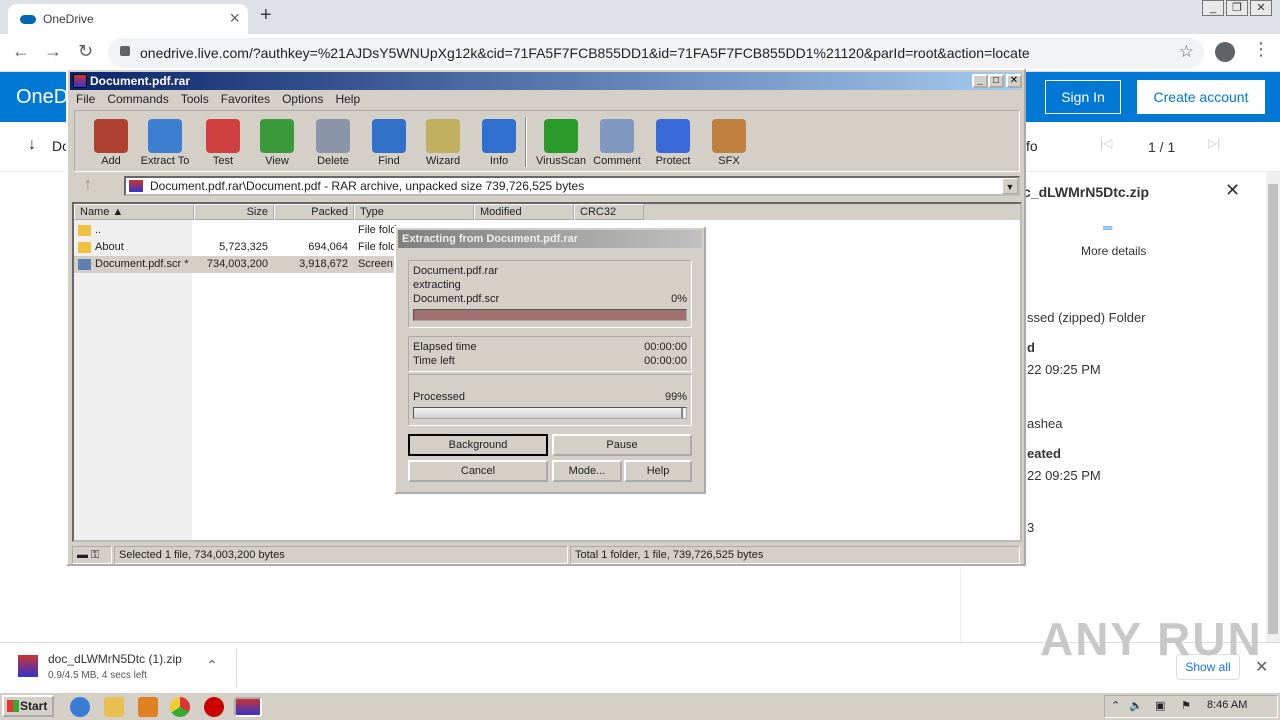 The height and width of the screenshot is (720, 1280). What do you see at coordinates (1136, 705) in the screenshot?
I see `volume-icon: 🔈` at bounding box center [1136, 705].